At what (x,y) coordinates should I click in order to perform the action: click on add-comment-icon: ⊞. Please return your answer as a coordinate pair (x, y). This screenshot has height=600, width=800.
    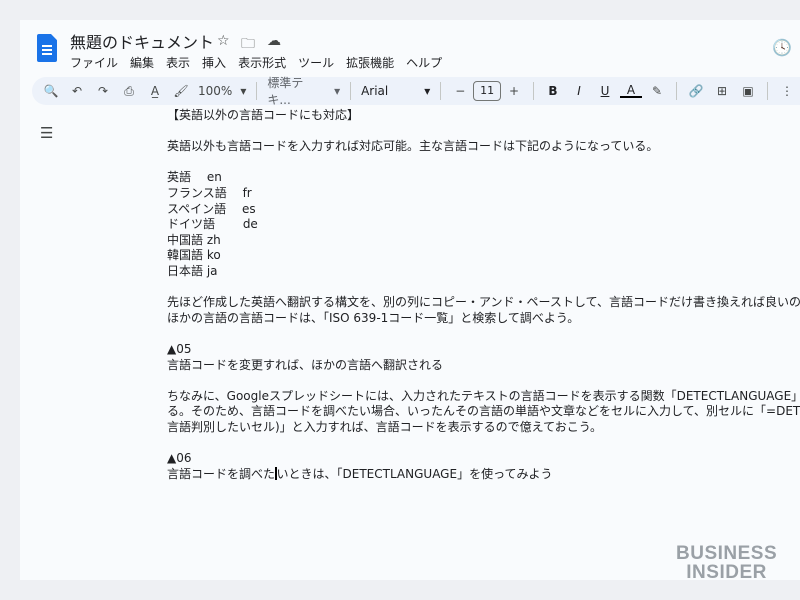
    Looking at the image, I should click on (722, 91).